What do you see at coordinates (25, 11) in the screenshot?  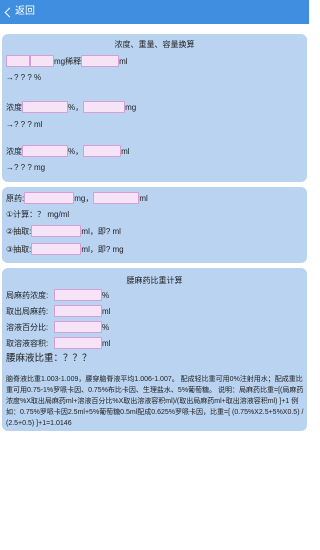 I see `back-label: 返回` at bounding box center [25, 11].